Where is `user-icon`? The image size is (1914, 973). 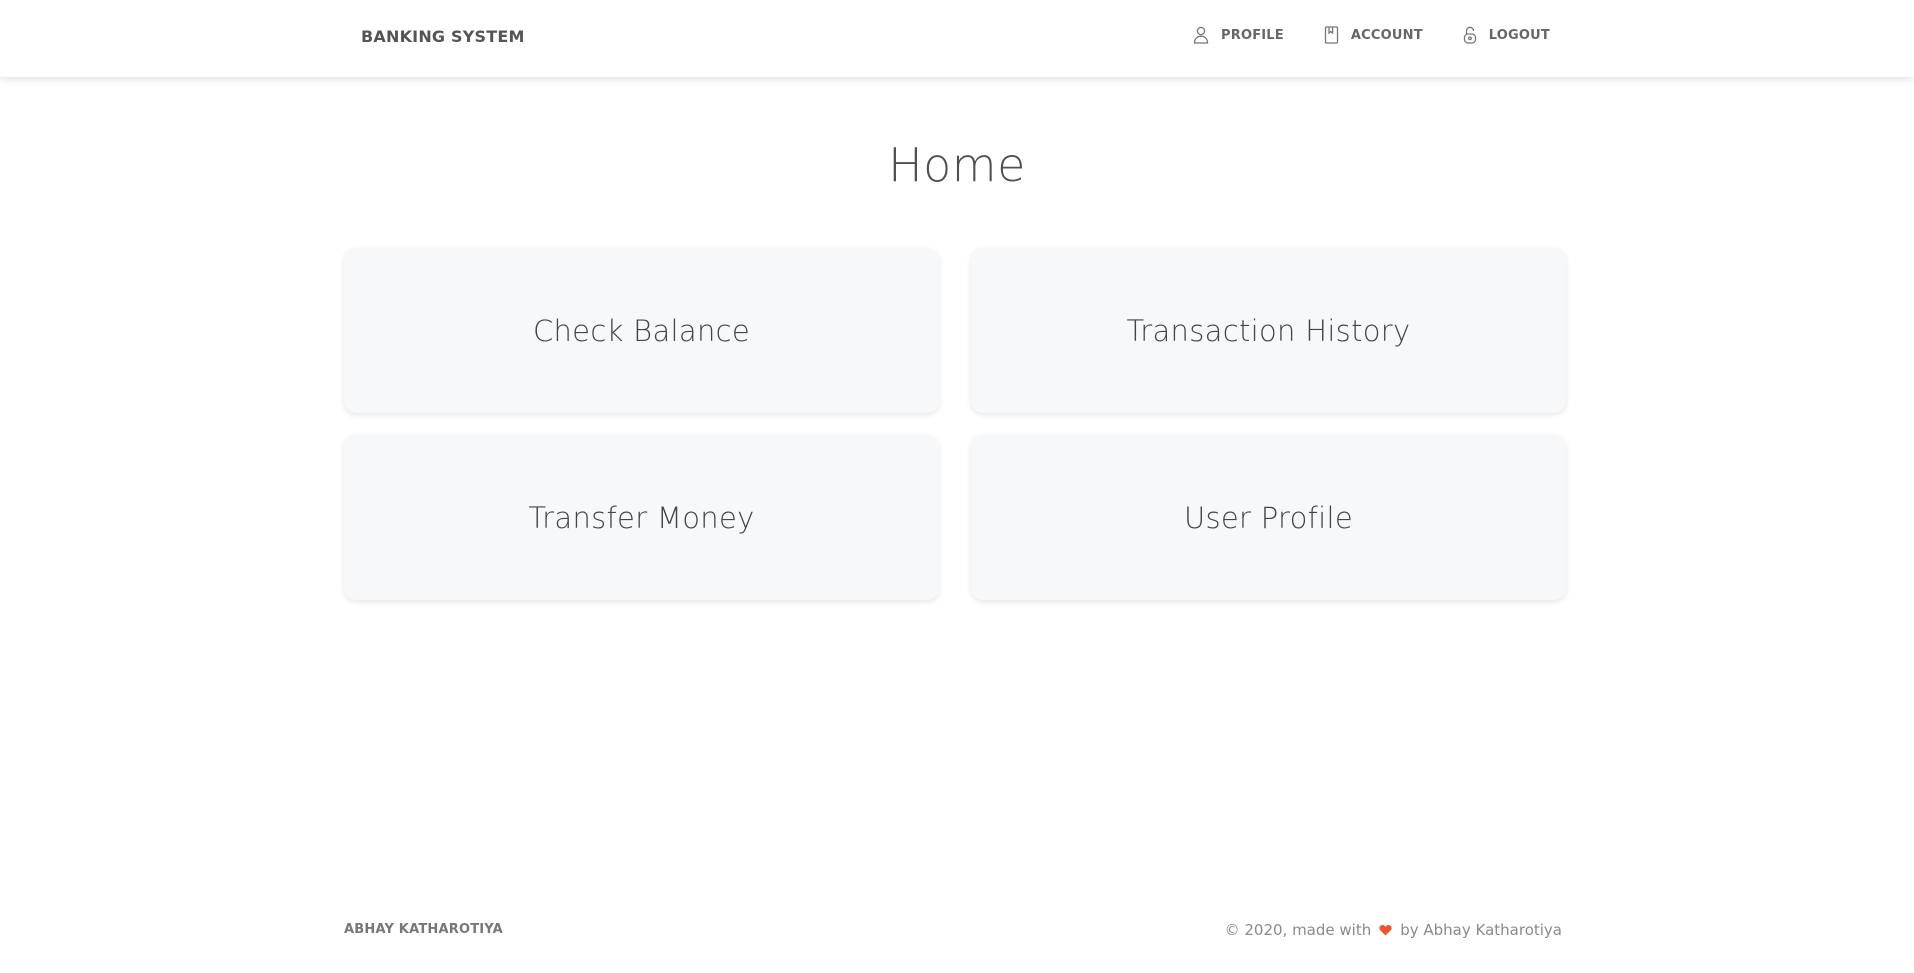
user-icon is located at coordinates (1201, 35).